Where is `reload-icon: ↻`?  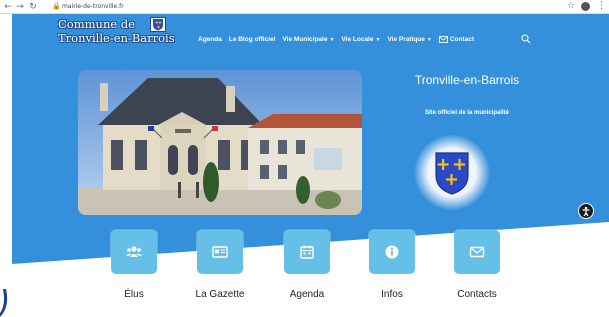 reload-icon: ↻ is located at coordinates (33, 7).